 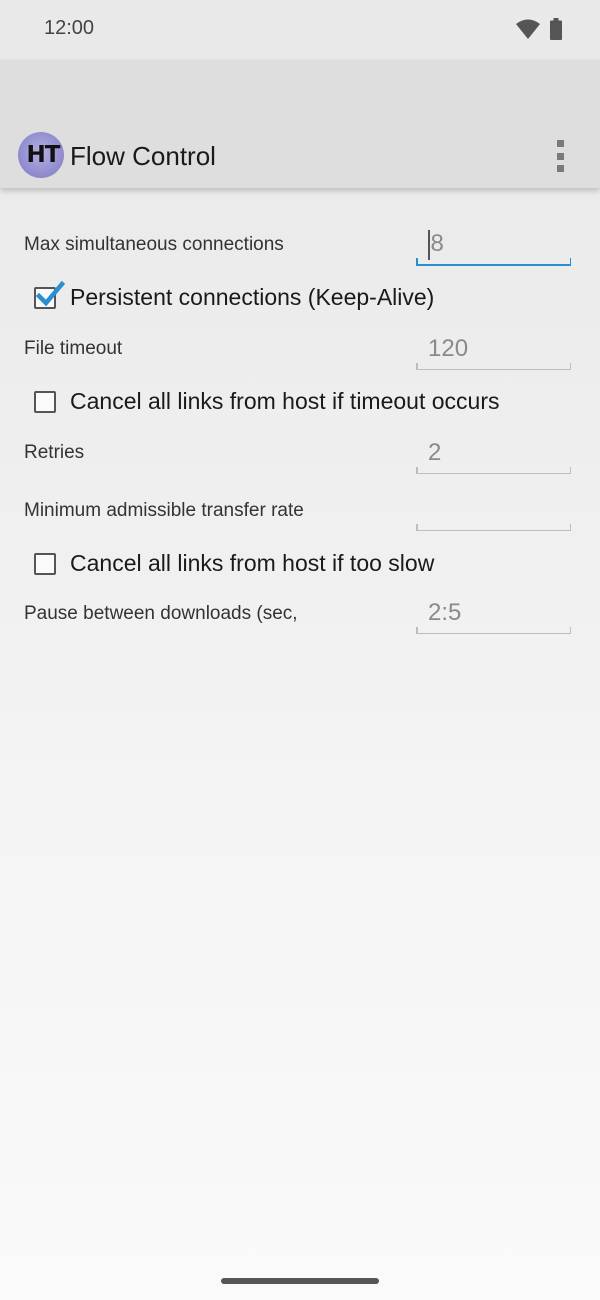 I want to click on min-rate-label: Minimum admissible transfer rate, so click(x=164, y=510).